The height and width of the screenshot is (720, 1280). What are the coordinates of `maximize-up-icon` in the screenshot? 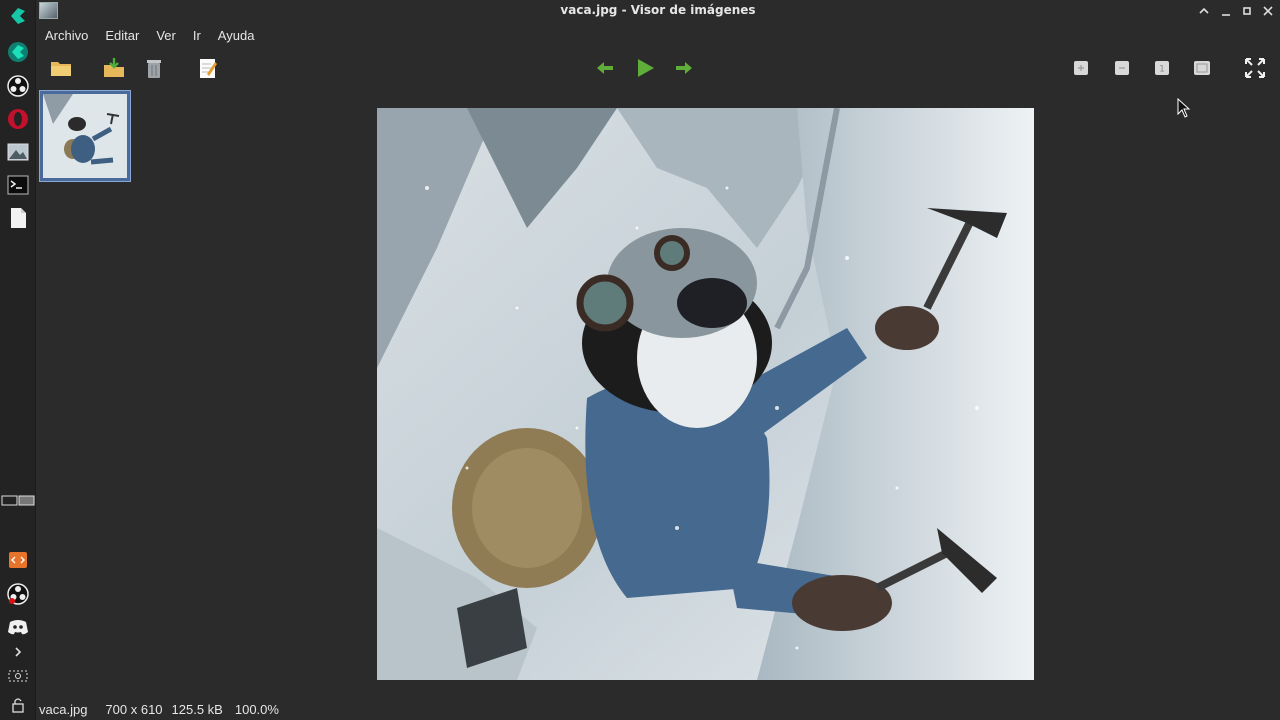 It's located at (1204, 11).